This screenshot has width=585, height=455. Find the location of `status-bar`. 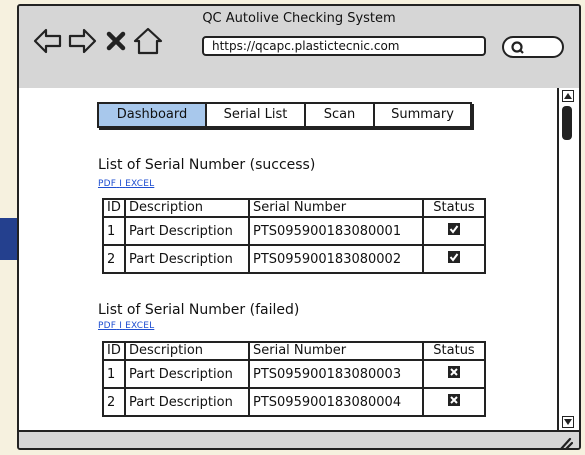

status-bar is located at coordinates (299, 440).